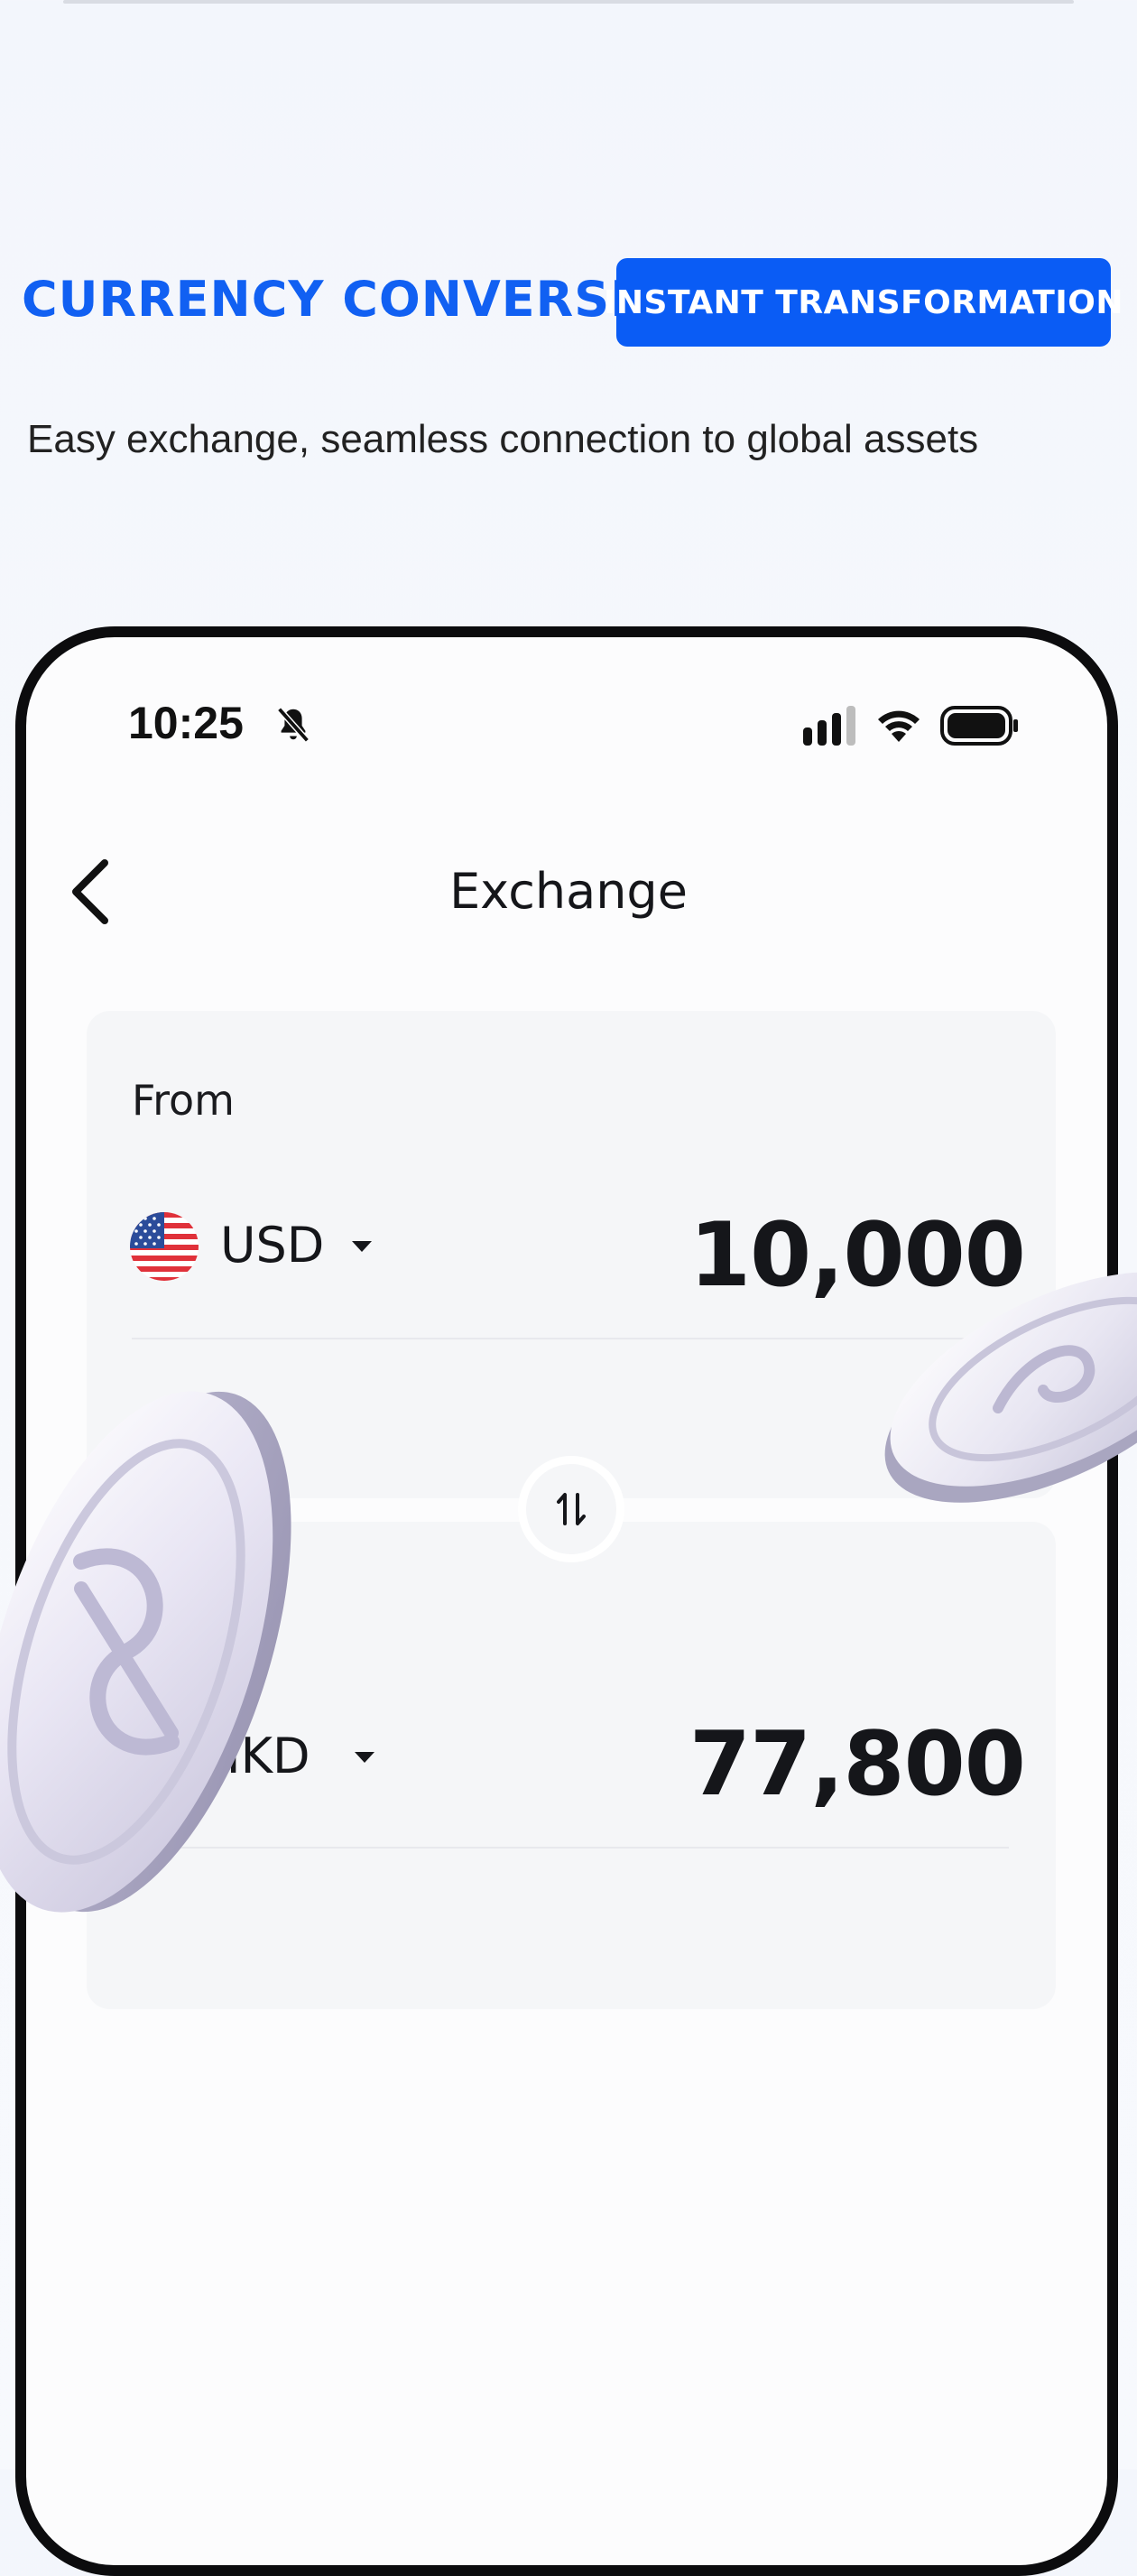 This screenshot has height=2576, width=1137. I want to click on us-flag-icon, so click(165, 1246).